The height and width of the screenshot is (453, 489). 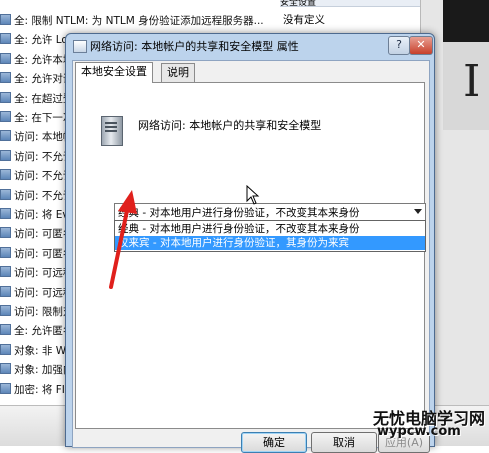 I want to click on policy-row-label: 全: 在下一次, so click(x=41, y=118).